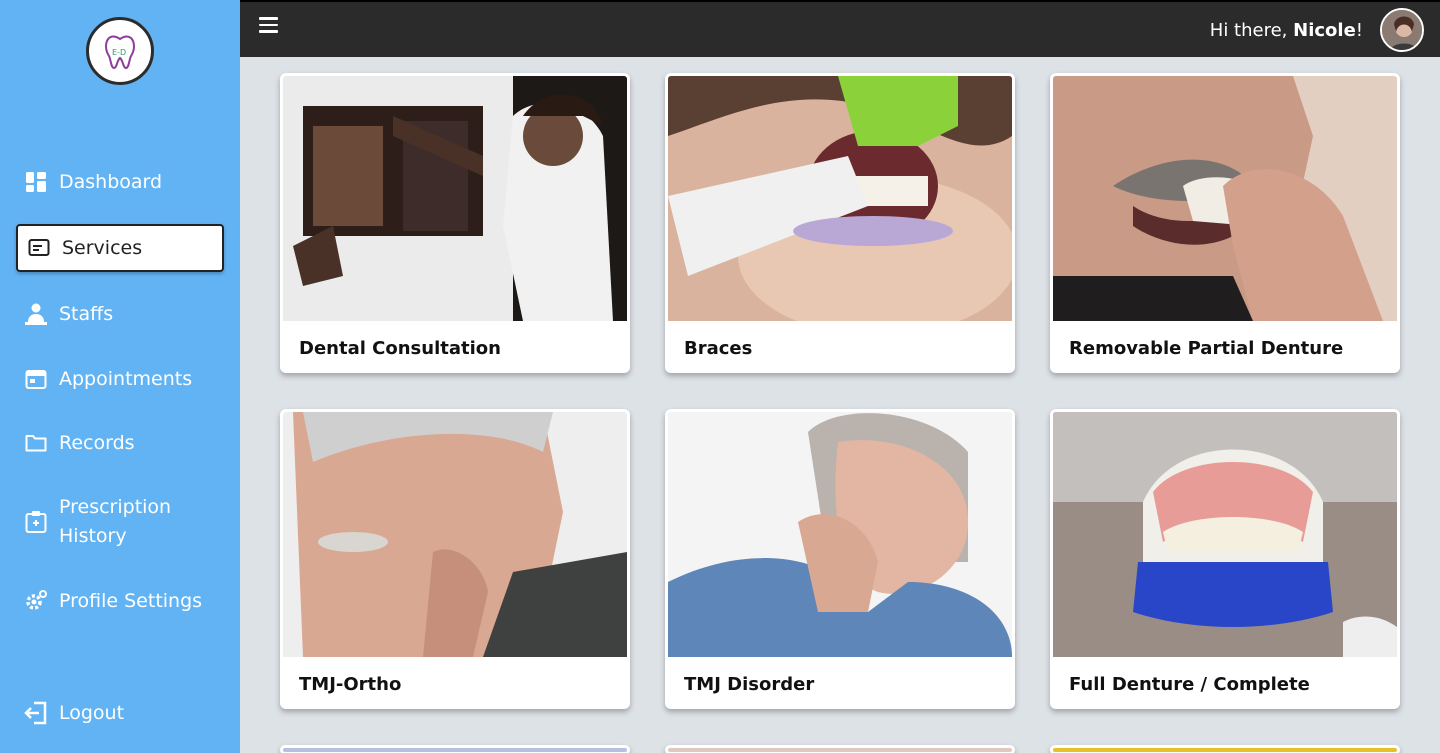 The image size is (1440, 753). What do you see at coordinates (36, 314) in the screenshot?
I see `staff-icon` at bounding box center [36, 314].